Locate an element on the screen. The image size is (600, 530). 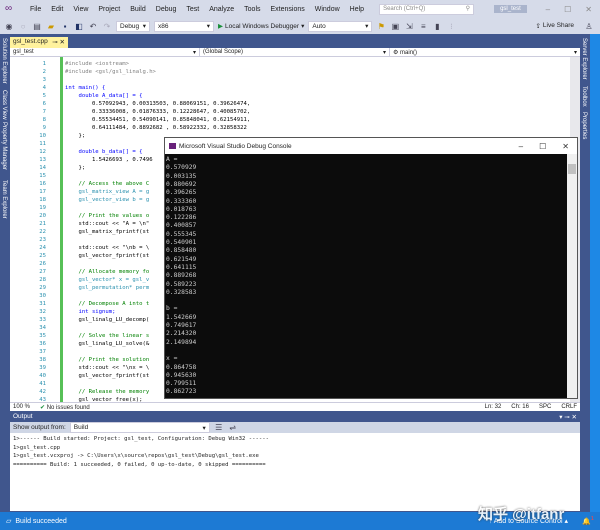
code-line: 19 is located at coordinates (37, 208).